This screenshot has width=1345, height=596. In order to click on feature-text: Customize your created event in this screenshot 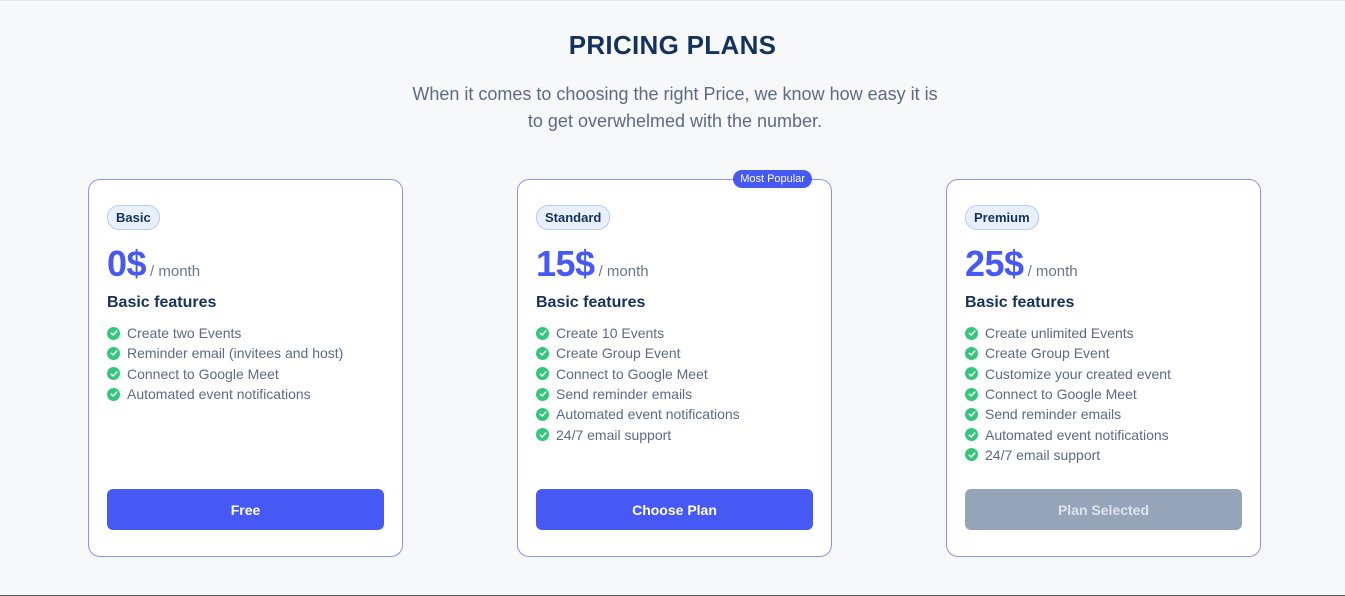, I will do `click(1078, 373)`.